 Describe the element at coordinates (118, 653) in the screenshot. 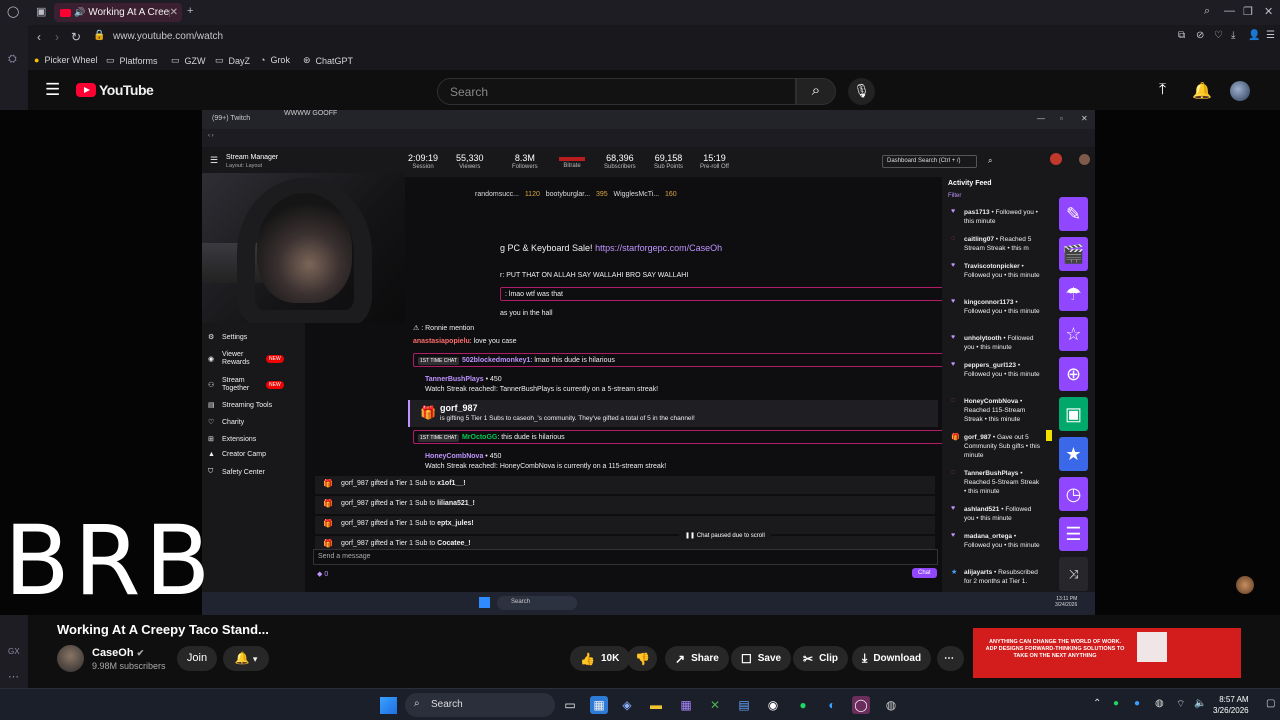

I see `channel-name: CaseOh ✔` at that location.